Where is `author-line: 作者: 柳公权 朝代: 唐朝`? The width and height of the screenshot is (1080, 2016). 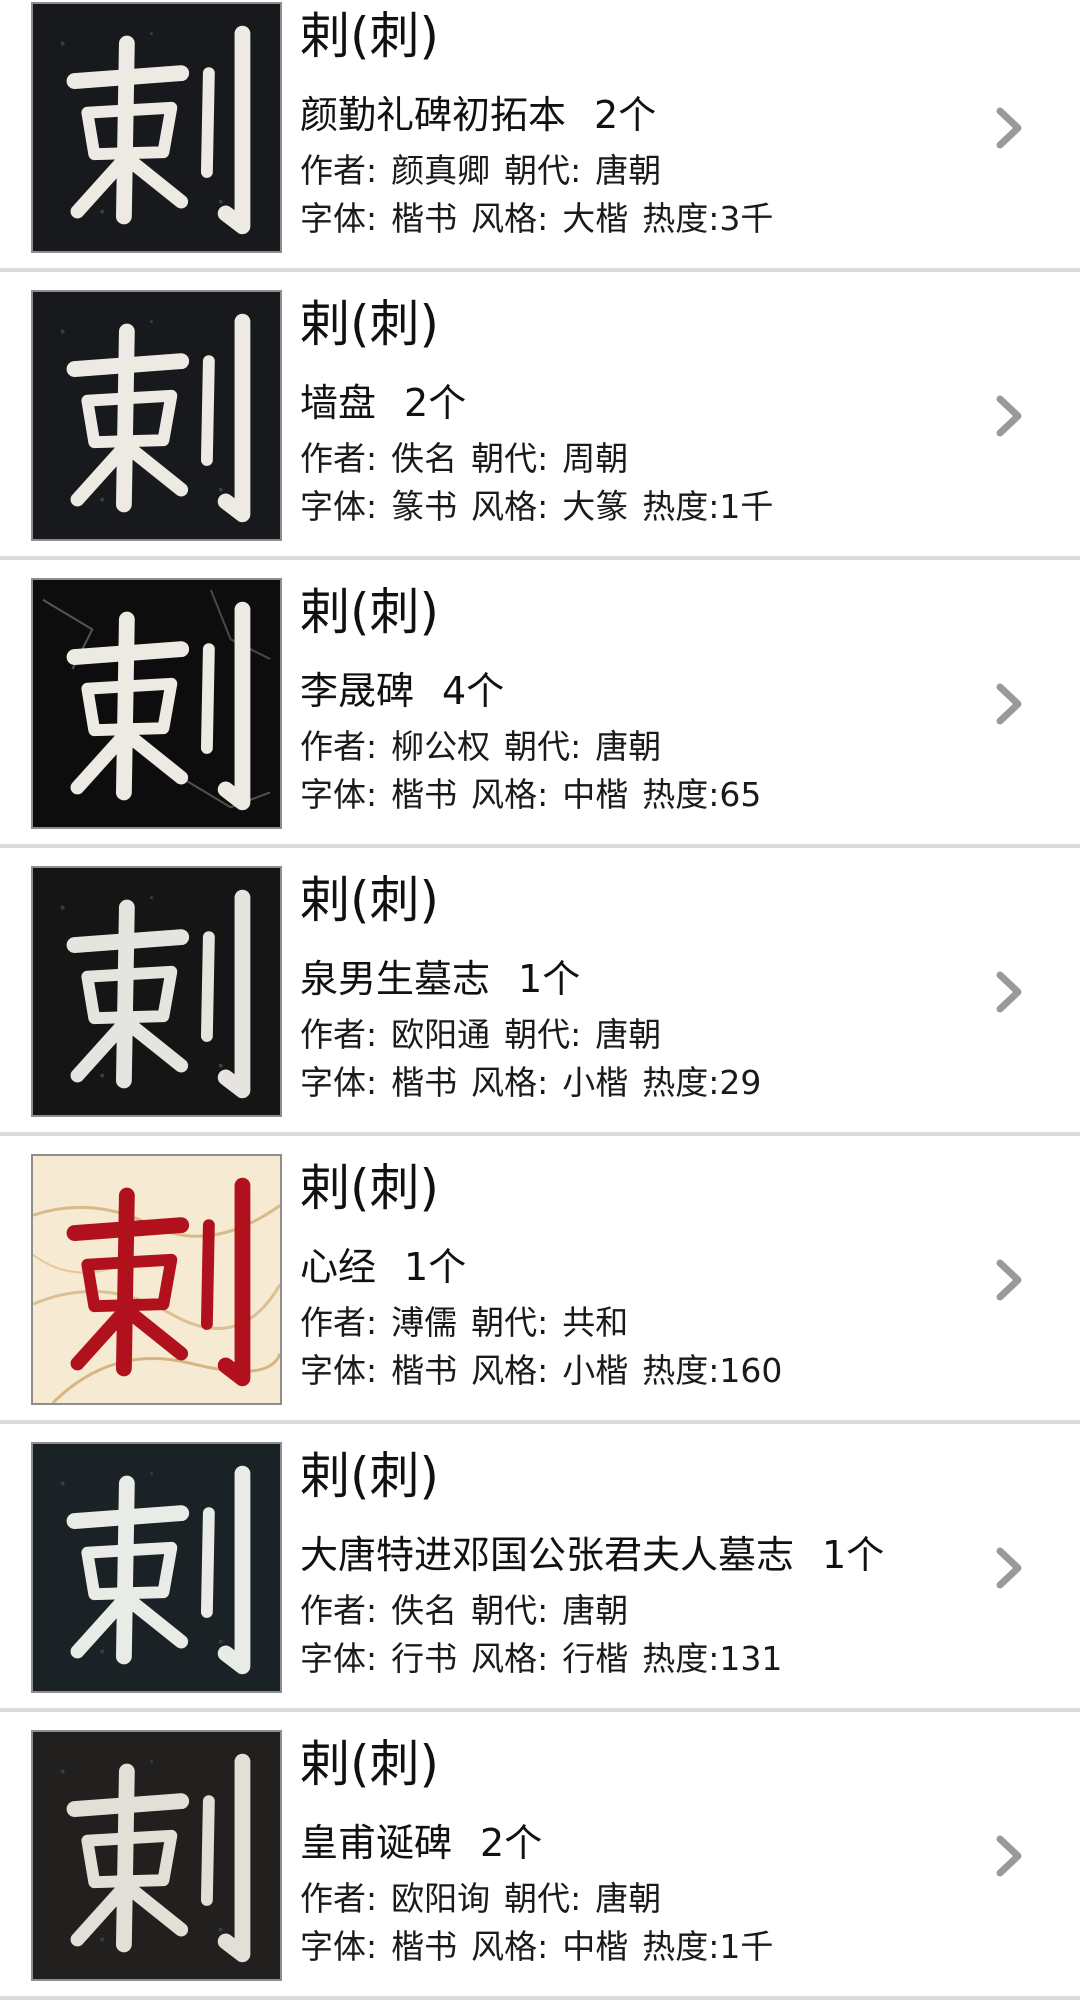 author-line: 作者: 柳公权 朝代: 唐朝 is located at coordinates (480, 747).